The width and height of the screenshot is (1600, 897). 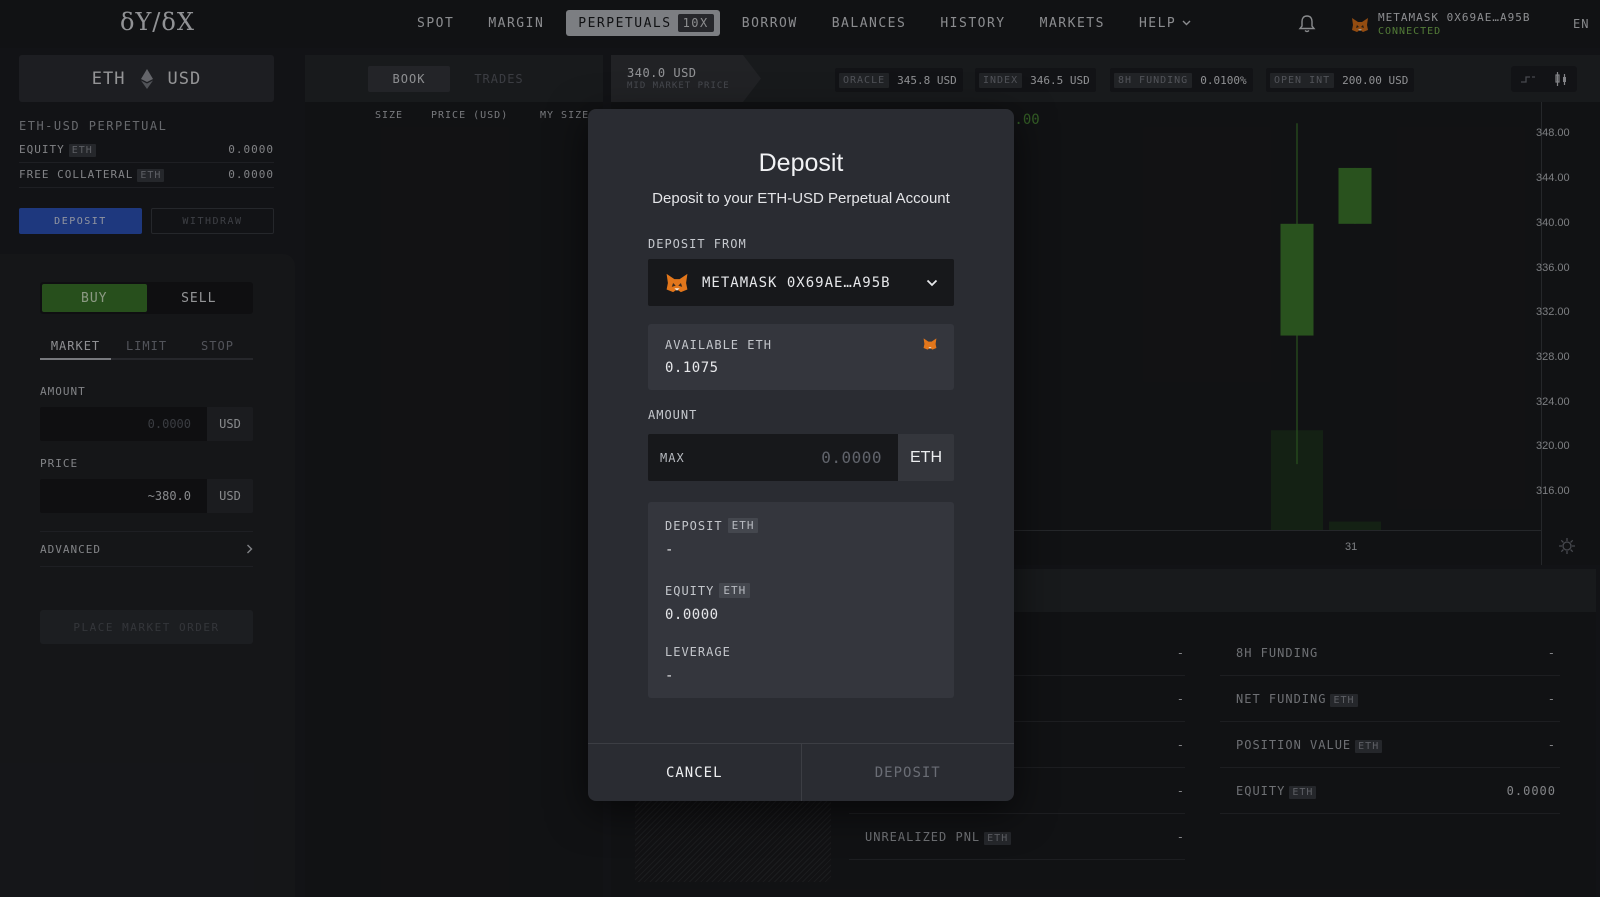 I want to click on summary-deposit-label-row: DEPOSIT ETH, so click(x=712, y=525).